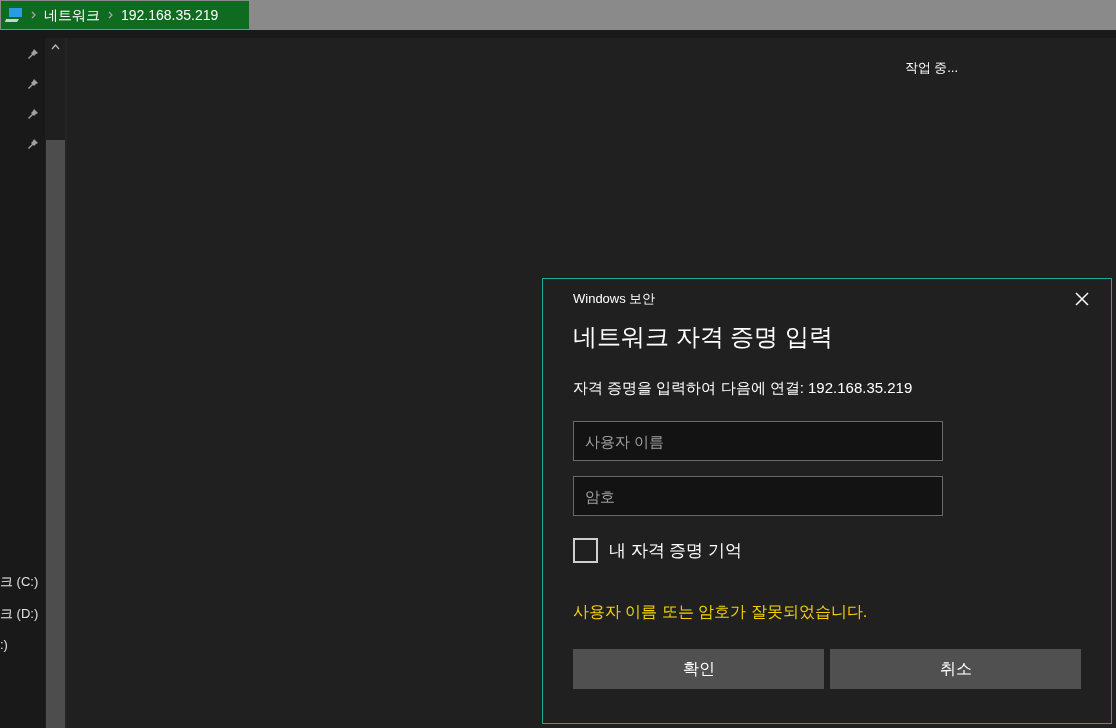 Image resolution: width=1116 pixels, height=728 pixels. I want to click on breadcrumb: 네트워크, so click(72, 15).